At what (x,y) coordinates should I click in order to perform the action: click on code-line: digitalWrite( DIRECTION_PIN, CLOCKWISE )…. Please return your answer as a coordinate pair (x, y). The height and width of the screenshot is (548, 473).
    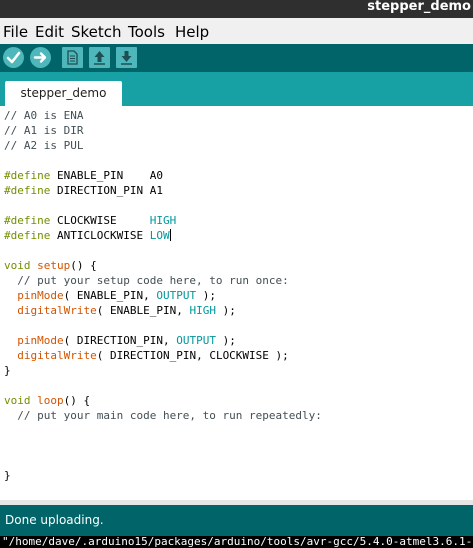
    Looking at the image, I should click on (163, 355).